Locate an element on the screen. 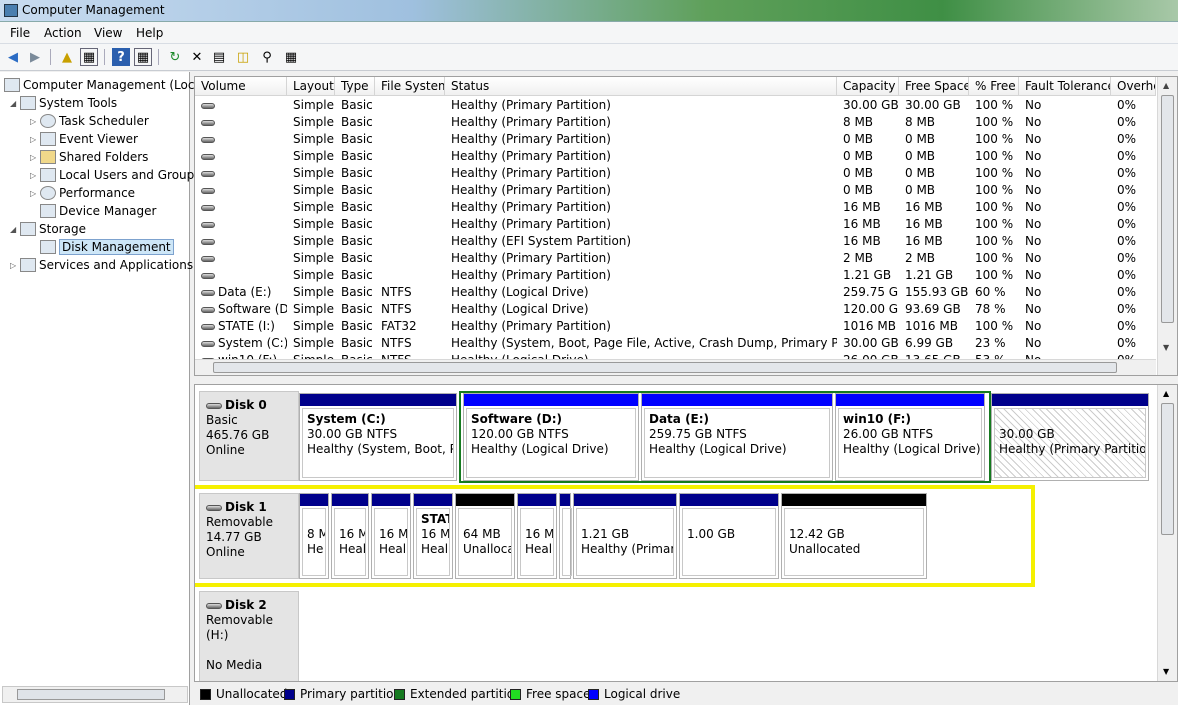  partition-block: 30.00 GB Healthy (Primary Partition) is located at coordinates (1070, 437).